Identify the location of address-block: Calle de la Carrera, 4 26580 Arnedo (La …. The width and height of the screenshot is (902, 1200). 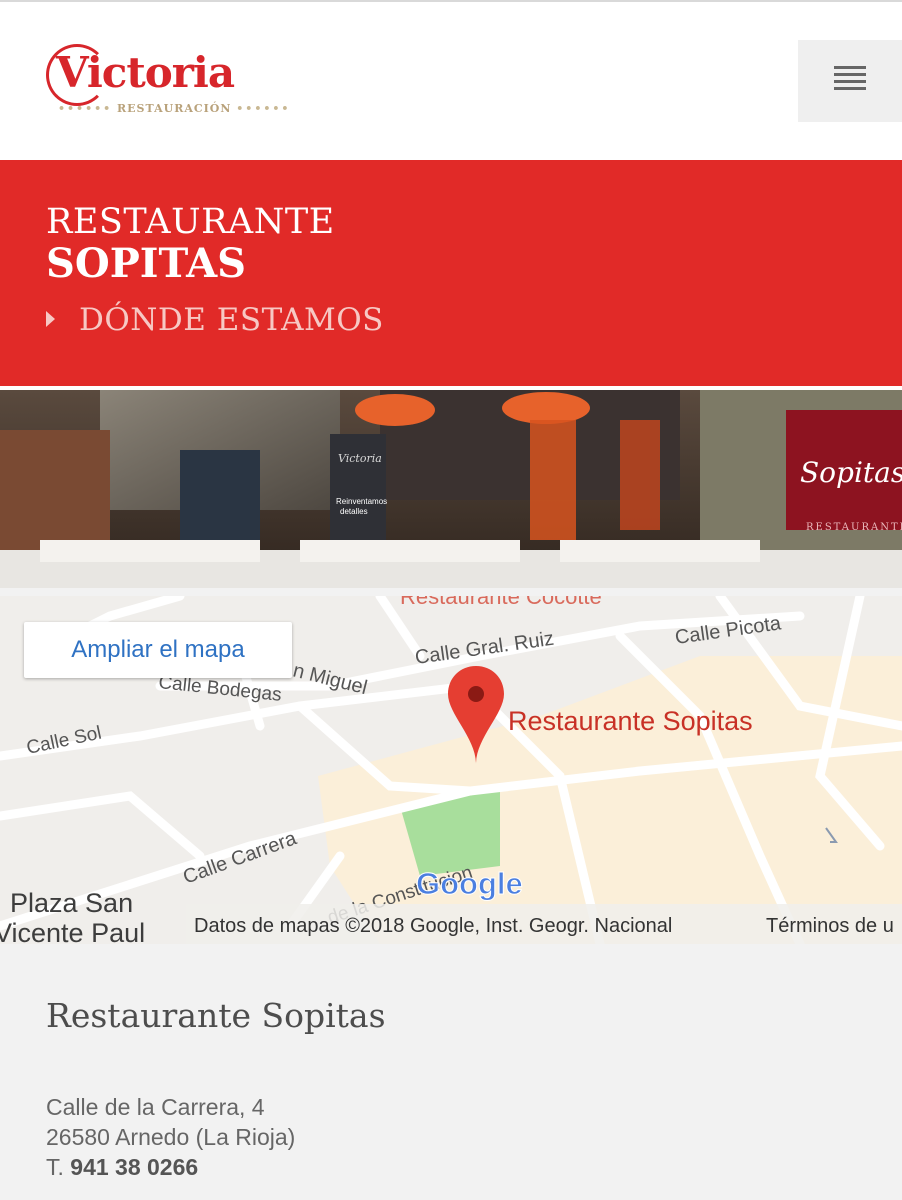
(170, 1137).